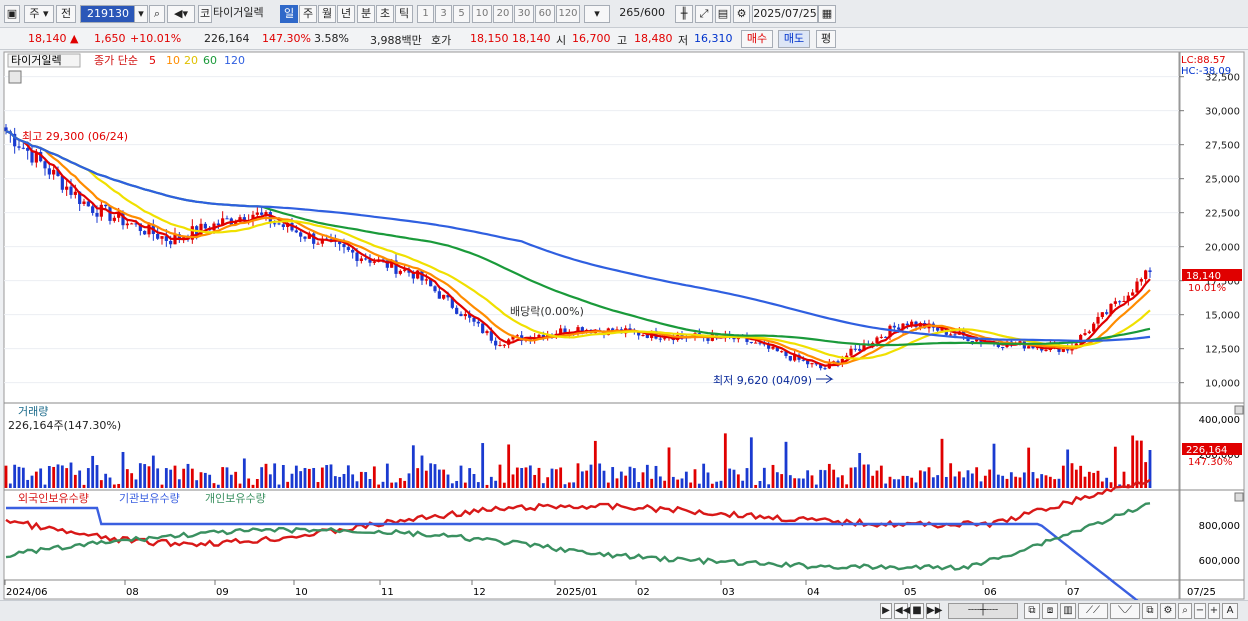  I want to click on date-input: 2025/07/25, so click(785, 14).